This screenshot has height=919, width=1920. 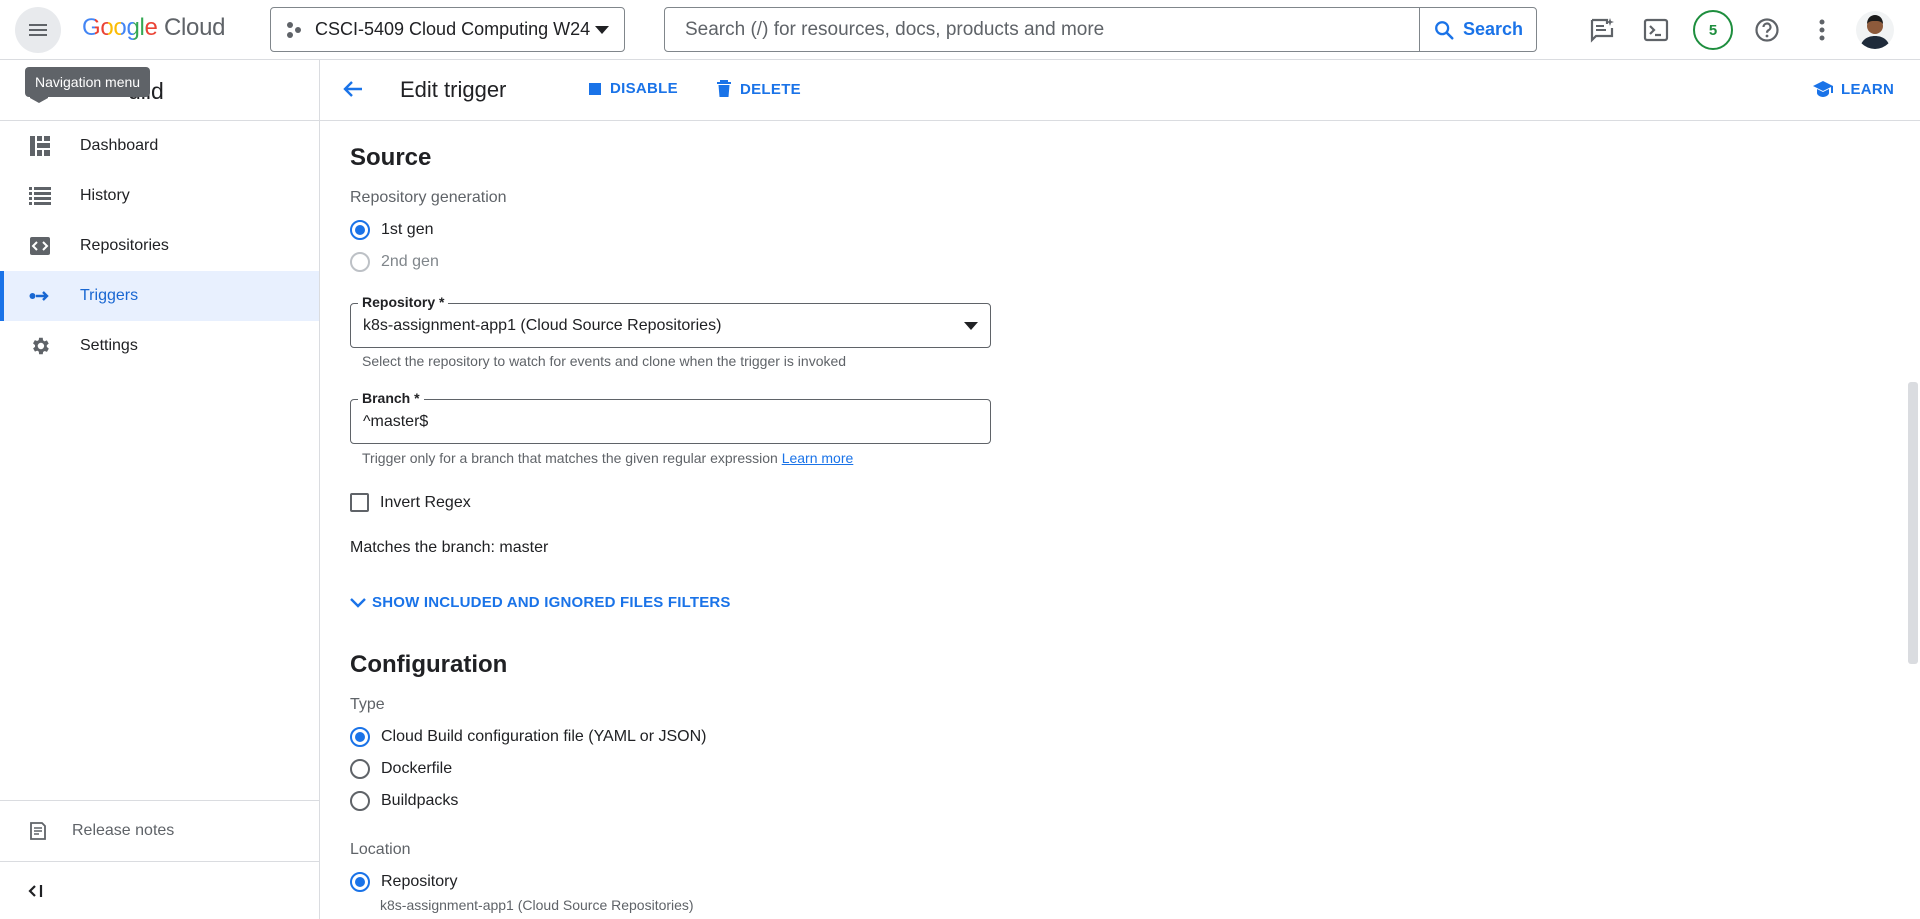 What do you see at coordinates (1120, 90) in the screenshot?
I see `page-header: Edit trigger DISABLE DELETE LEARN` at bounding box center [1120, 90].